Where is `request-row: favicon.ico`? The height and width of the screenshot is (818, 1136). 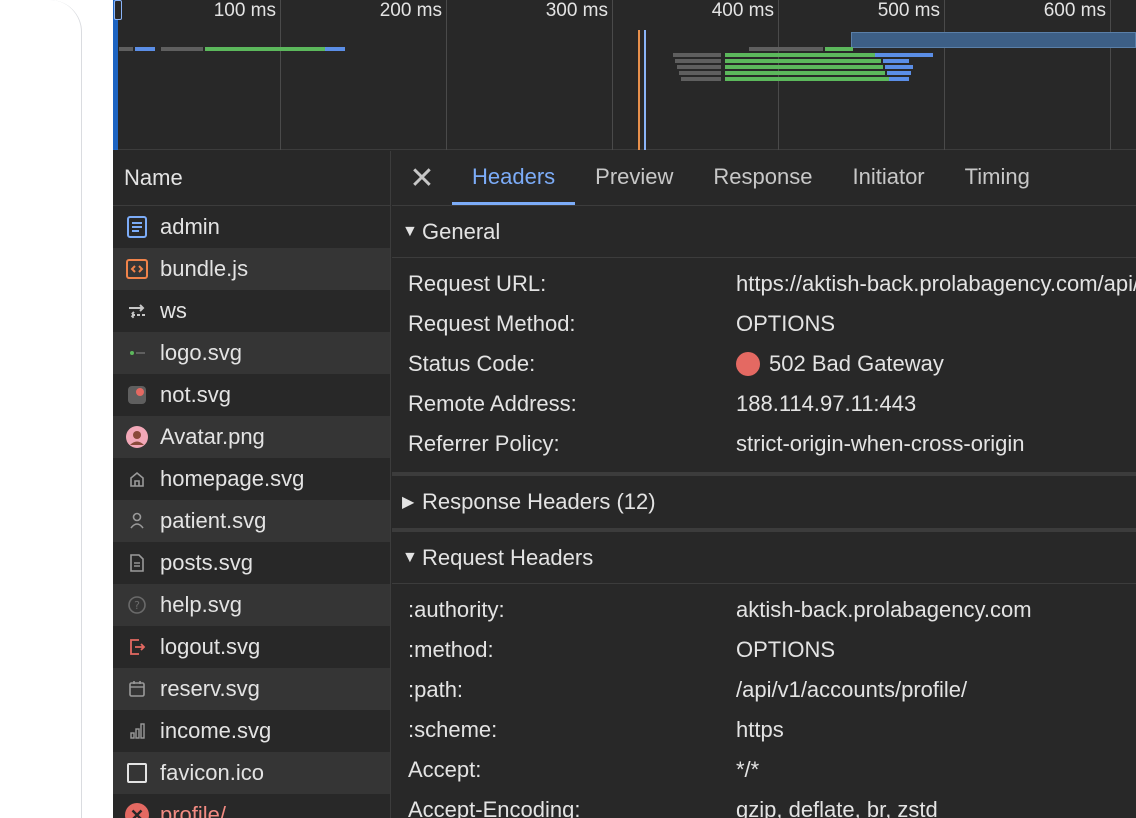
request-row: favicon.ico is located at coordinates (251, 773).